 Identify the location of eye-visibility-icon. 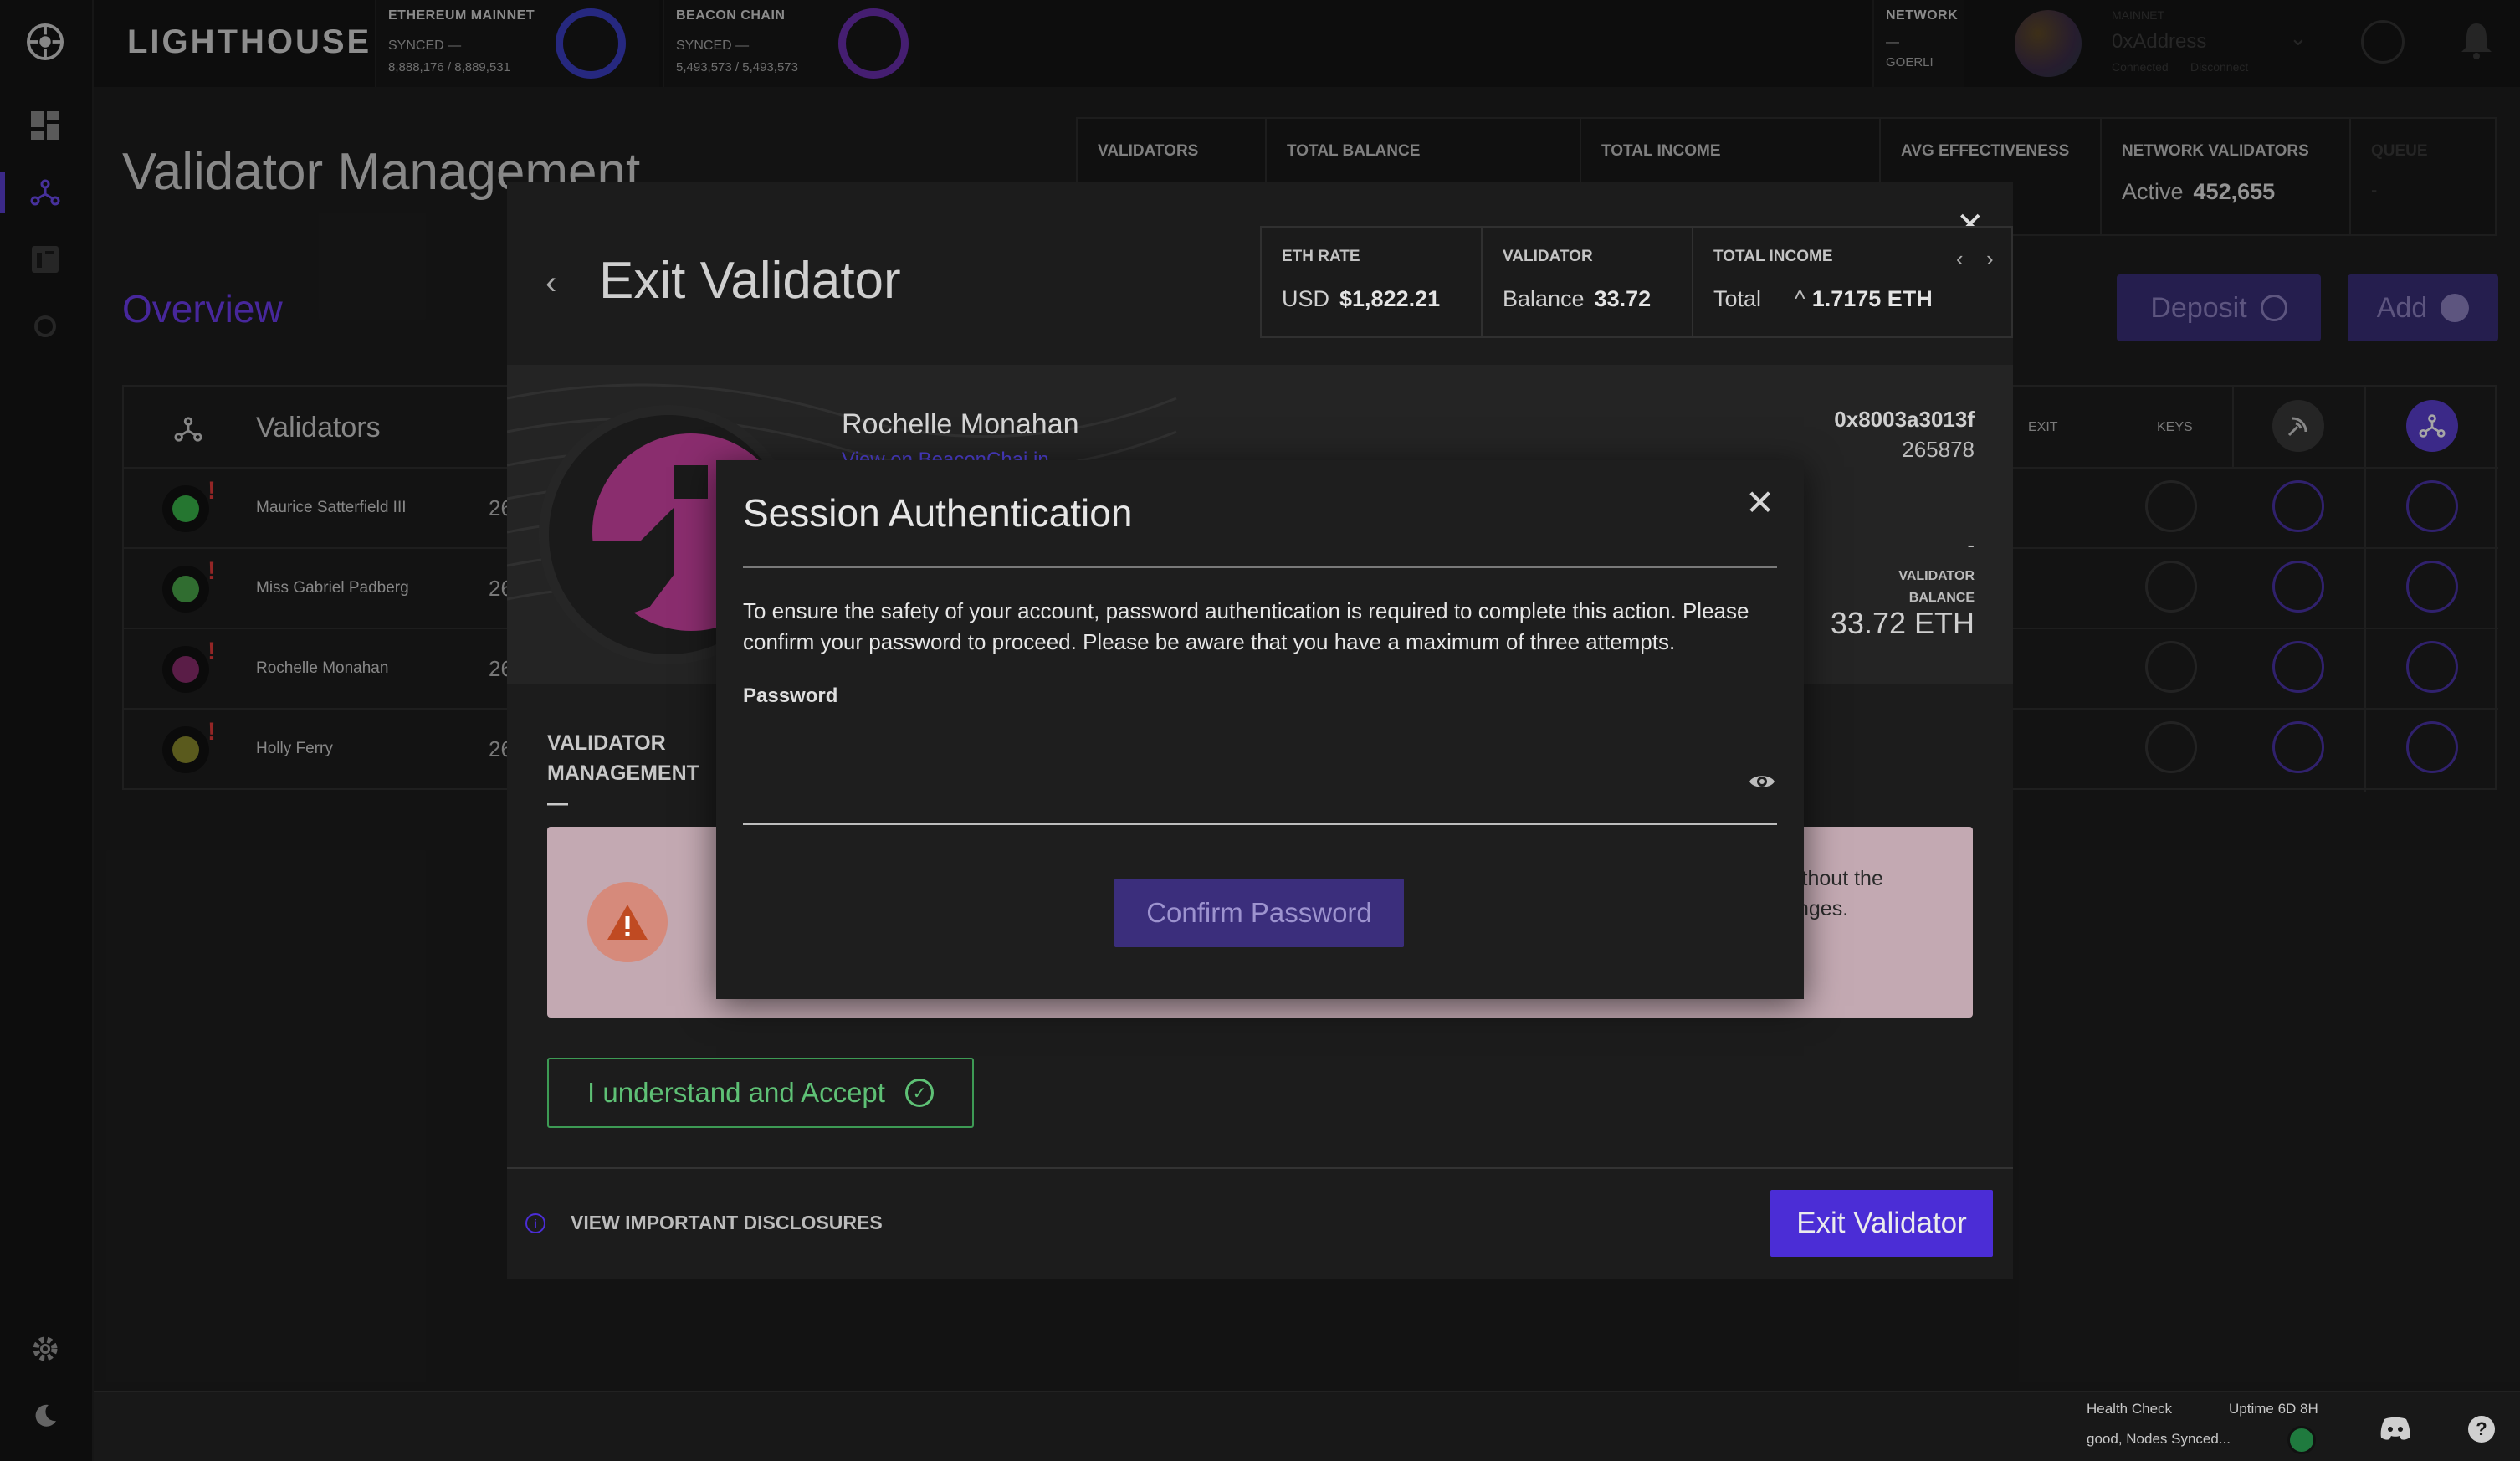
(1762, 782).